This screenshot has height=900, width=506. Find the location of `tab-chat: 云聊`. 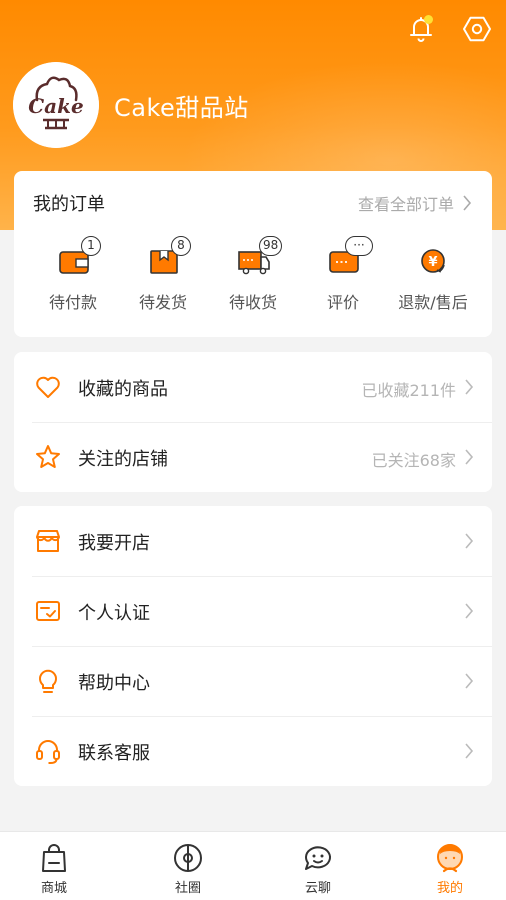

tab-chat: 云聊 is located at coordinates (318, 866).